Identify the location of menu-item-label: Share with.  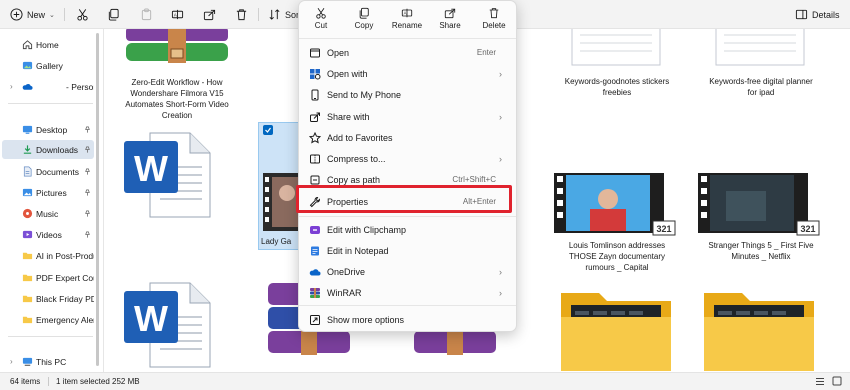
(348, 116).